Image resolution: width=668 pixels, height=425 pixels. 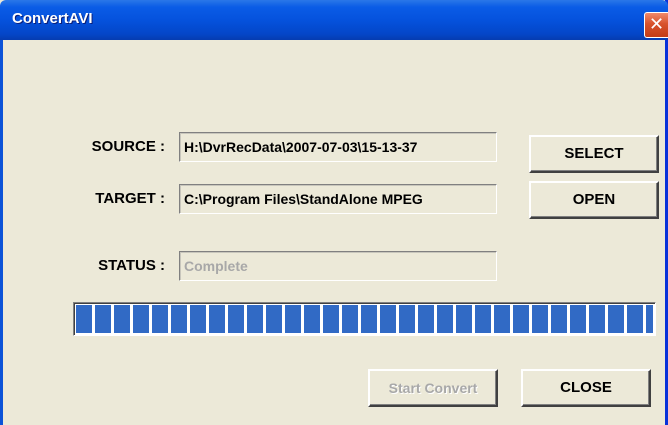 What do you see at coordinates (128, 146) in the screenshot?
I see `source-label: SOURCE :` at bounding box center [128, 146].